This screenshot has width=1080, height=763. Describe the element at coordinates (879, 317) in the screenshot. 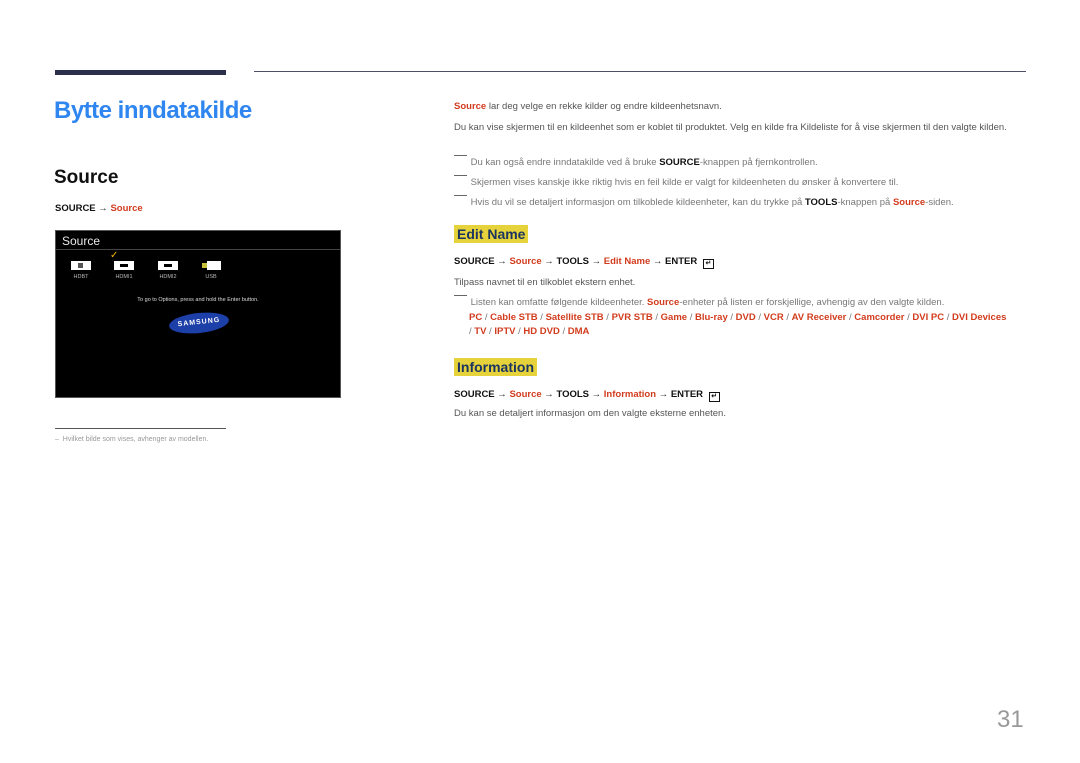

I see `device-item: Camcorder` at that location.